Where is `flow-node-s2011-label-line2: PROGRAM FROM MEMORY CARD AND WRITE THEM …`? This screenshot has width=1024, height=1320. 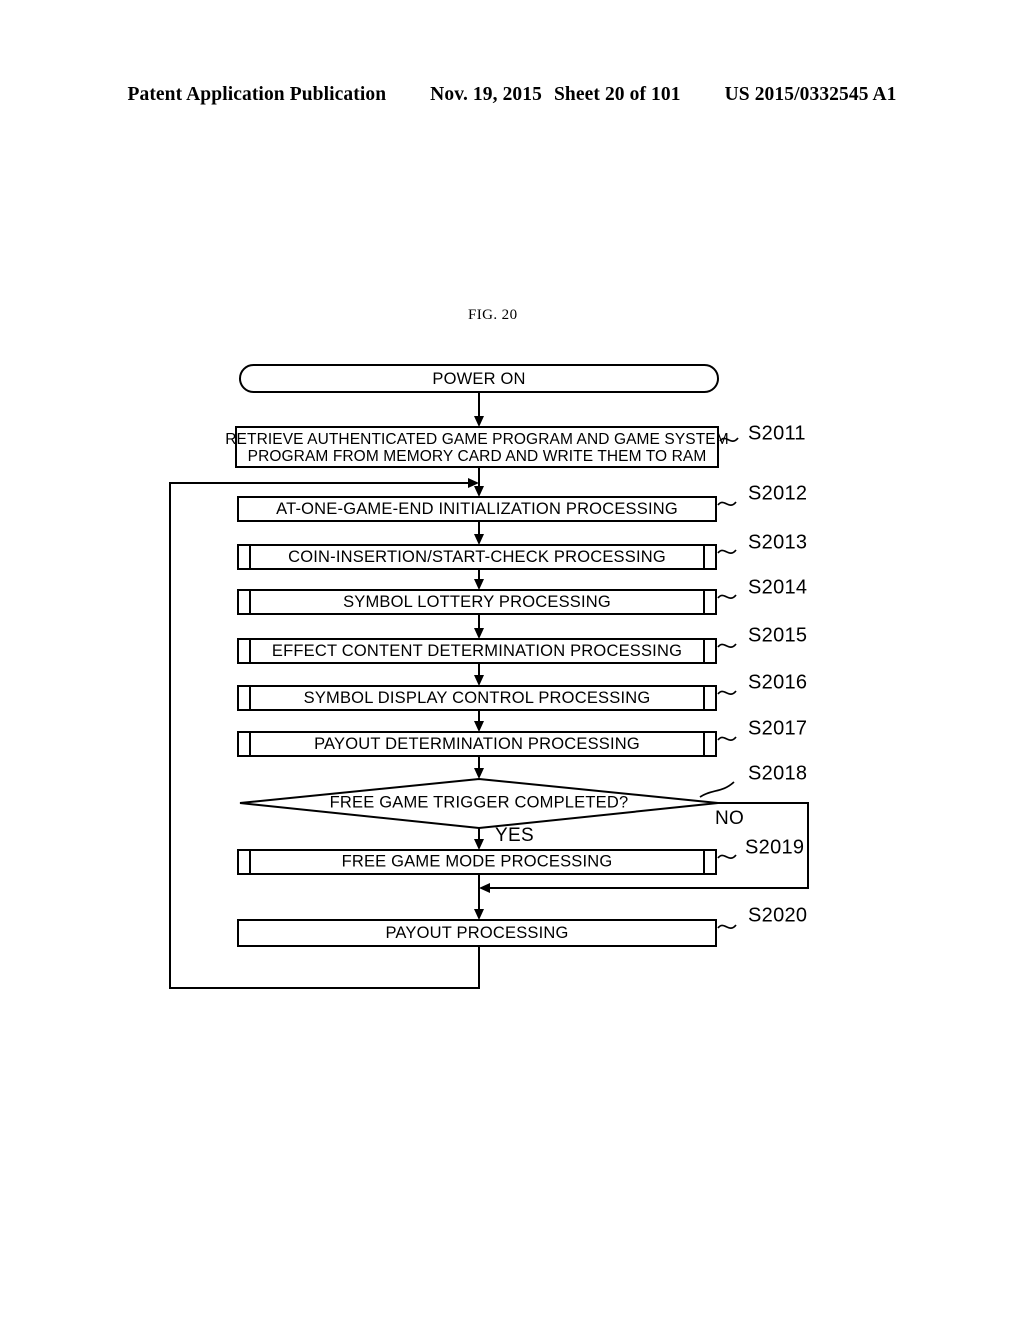 flow-node-s2011-label-line2: PROGRAM FROM MEMORY CARD AND WRITE THEM … is located at coordinates (477, 456).